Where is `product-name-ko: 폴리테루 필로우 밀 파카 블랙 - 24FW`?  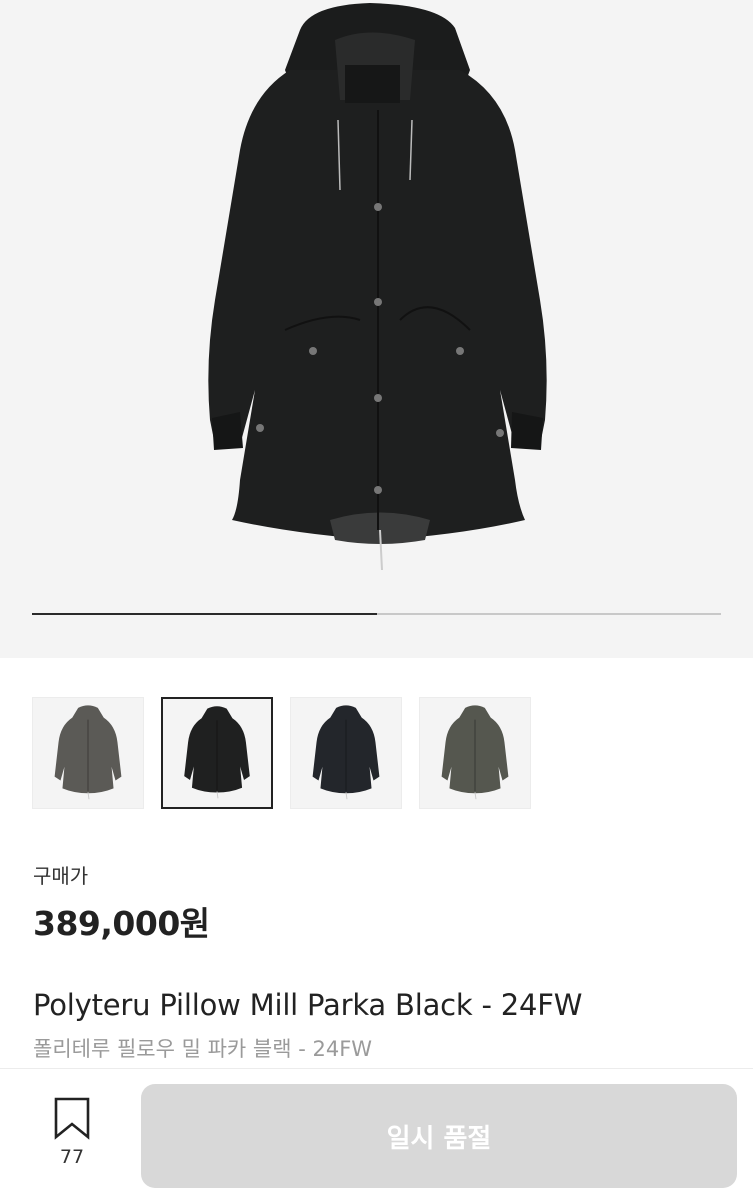
product-name-ko: 폴리테루 필로우 밀 파카 블랙 - 24FW is located at coordinates (203, 1049).